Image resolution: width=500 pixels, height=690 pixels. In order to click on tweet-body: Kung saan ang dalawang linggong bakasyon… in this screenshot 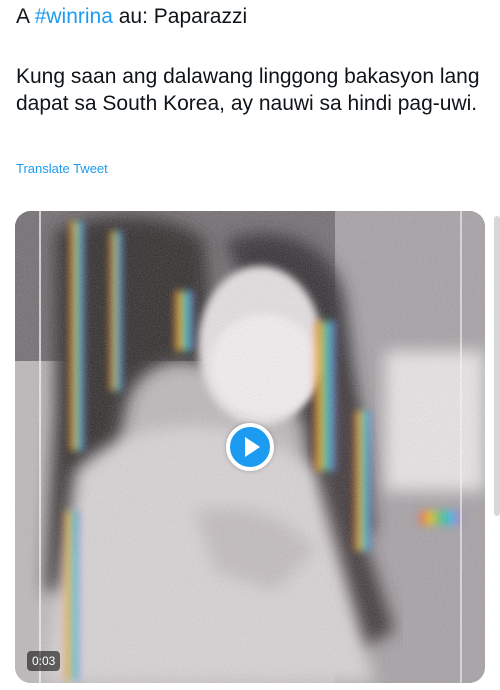, I will do `click(248, 90)`.